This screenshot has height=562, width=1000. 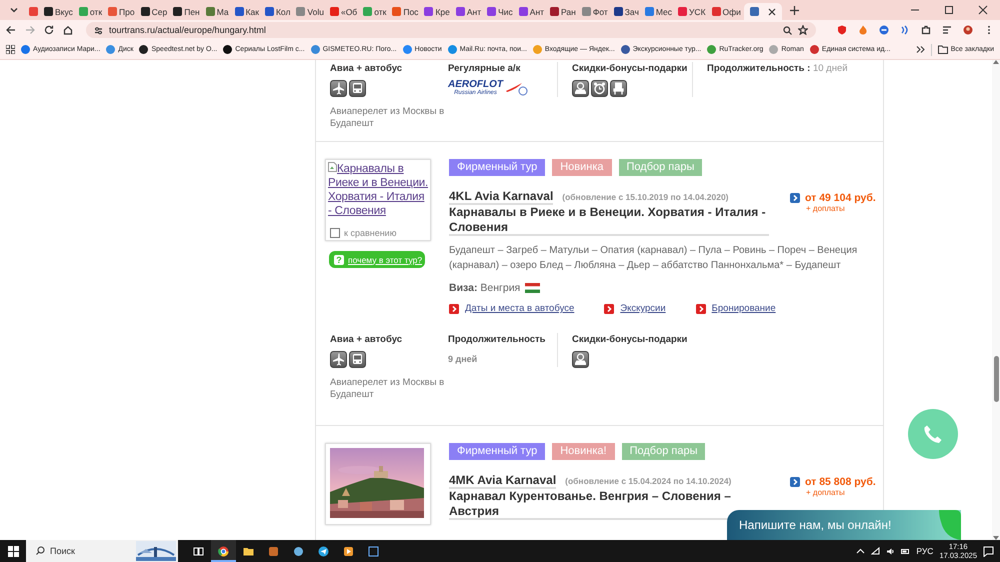 What do you see at coordinates (11, 30) in the screenshot?
I see `back-icon` at bounding box center [11, 30].